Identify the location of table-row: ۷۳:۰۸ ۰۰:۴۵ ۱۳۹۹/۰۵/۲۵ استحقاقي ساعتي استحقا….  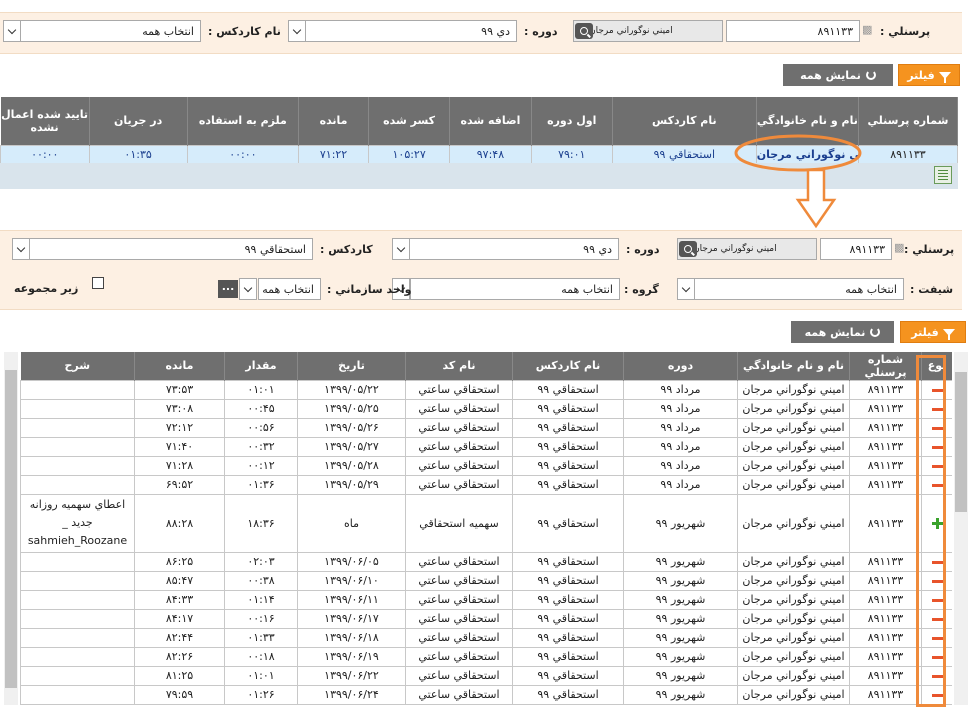
(486, 408).